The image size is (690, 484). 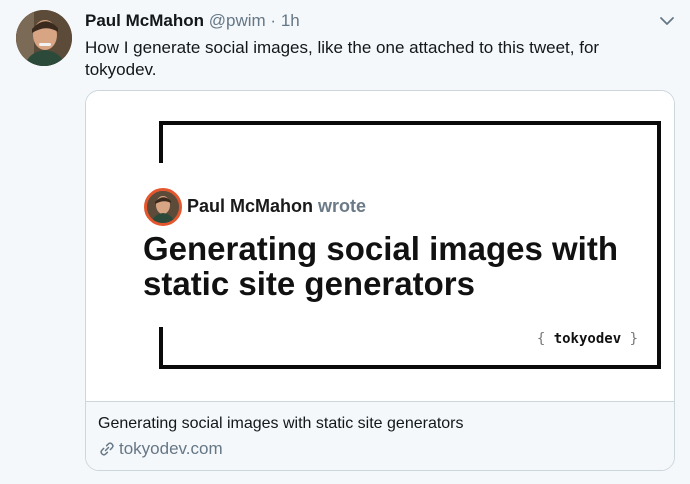 What do you see at coordinates (250, 206) in the screenshot?
I see `image-author-name: Paul McMahon` at bounding box center [250, 206].